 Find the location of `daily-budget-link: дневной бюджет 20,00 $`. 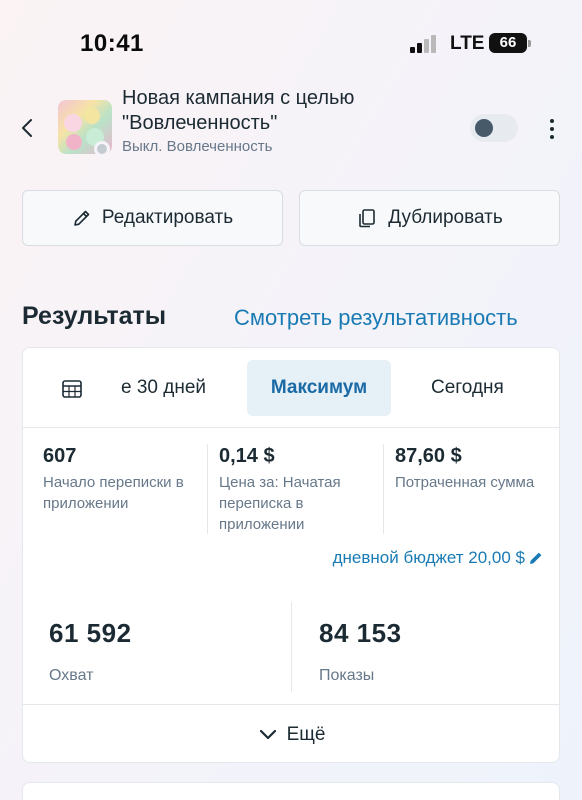

daily-budget-link: дневной бюджет 20,00 $ is located at coordinates (439, 558).